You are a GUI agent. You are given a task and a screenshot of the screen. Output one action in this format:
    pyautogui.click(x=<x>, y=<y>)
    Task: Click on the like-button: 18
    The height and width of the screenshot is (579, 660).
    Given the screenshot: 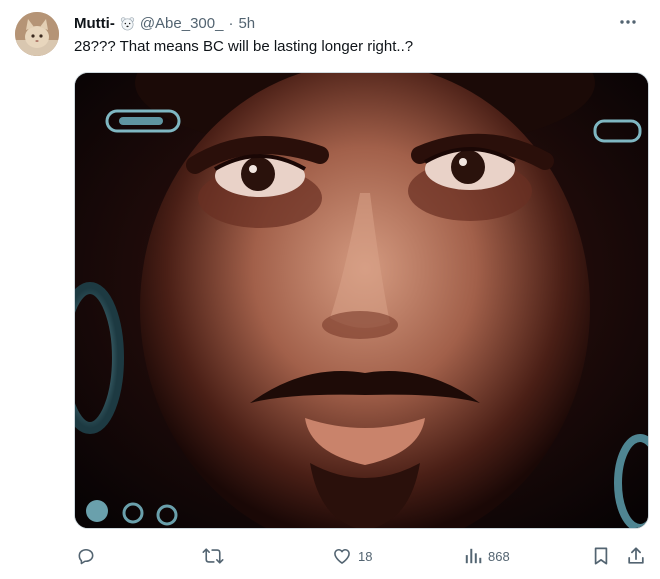 What is the action you would take?
    pyautogui.click(x=352, y=556)
    